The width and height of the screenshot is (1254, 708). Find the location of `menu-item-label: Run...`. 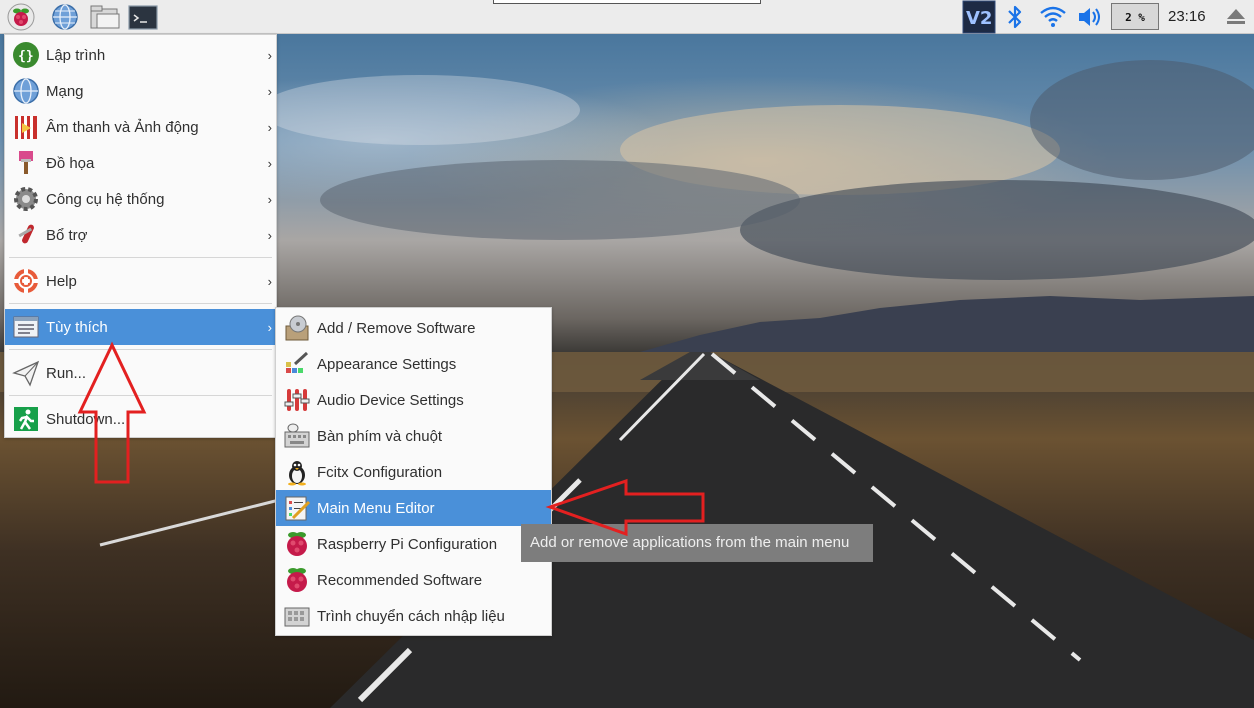

menu-item-label: Run... is located at coordinates (66, 373).